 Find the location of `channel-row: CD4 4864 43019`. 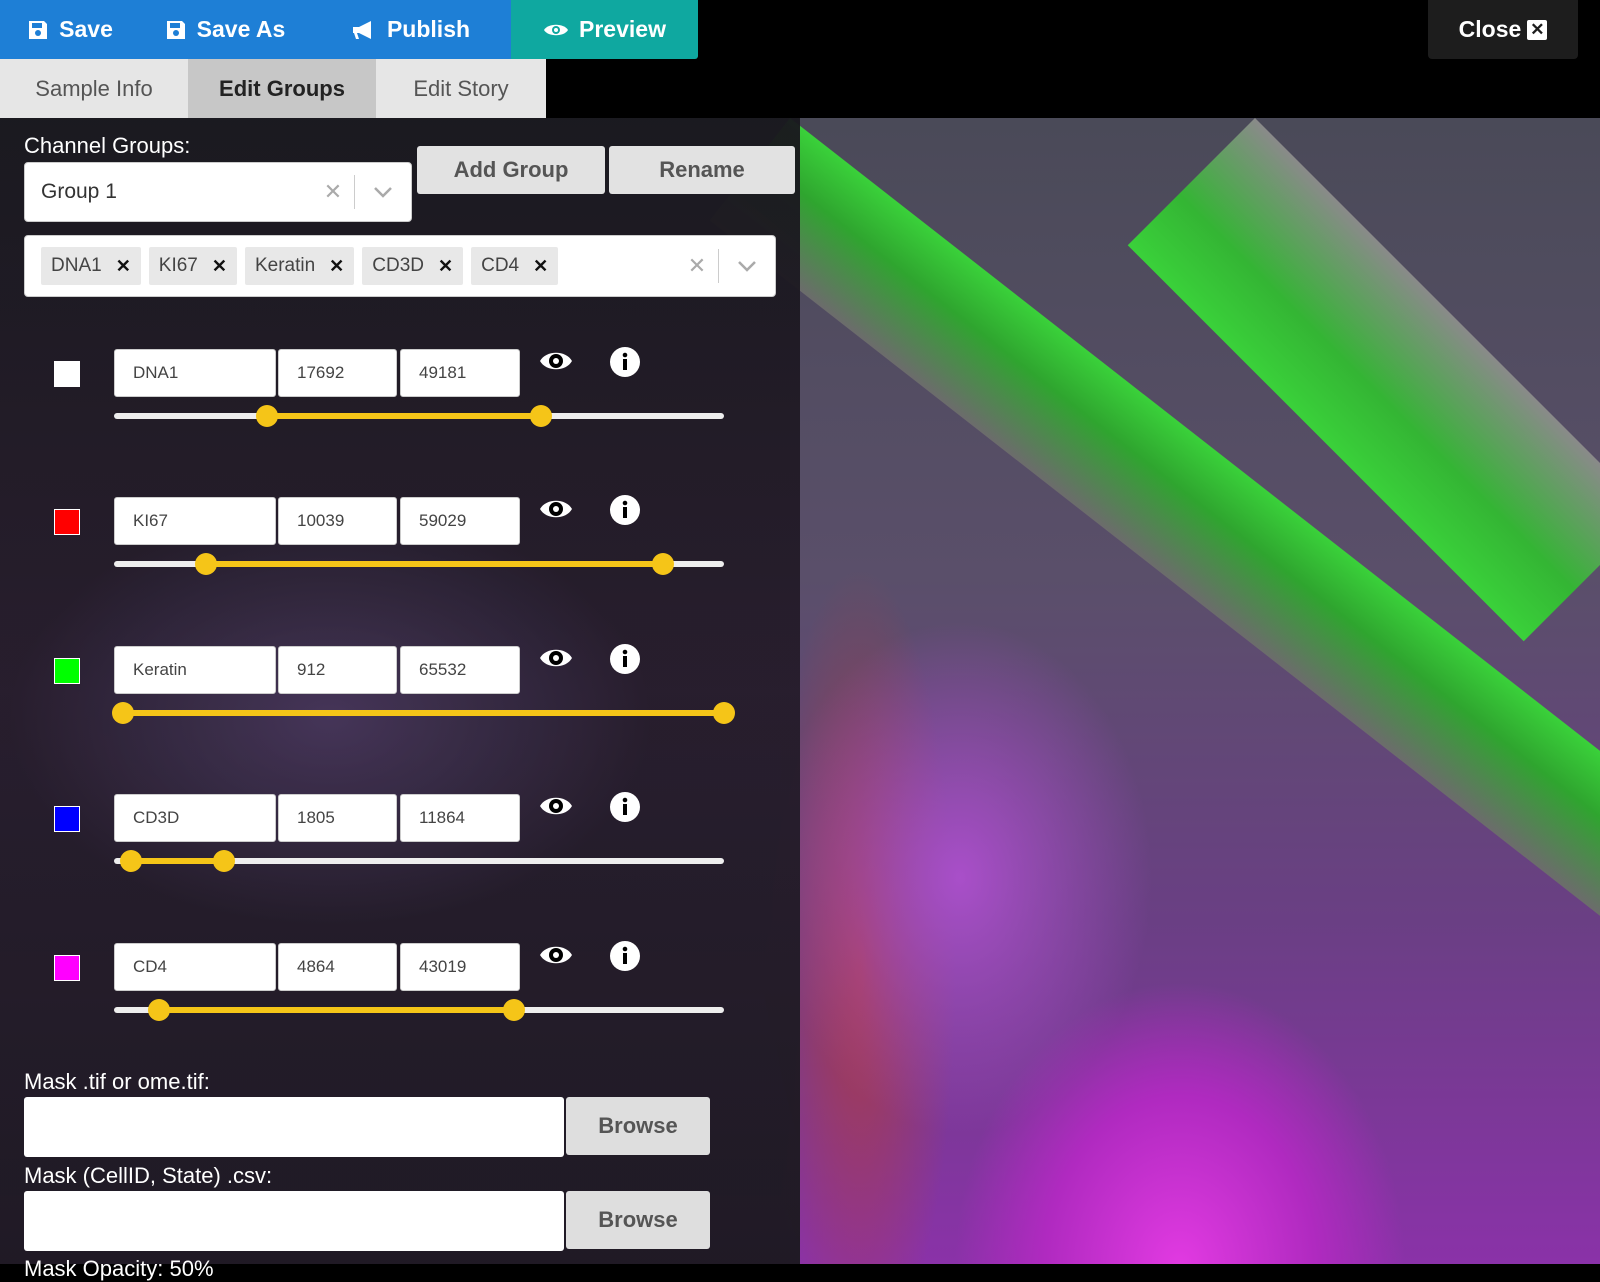

channel-row: CD4 4864 43019 is located at coordinates (400, 1001).